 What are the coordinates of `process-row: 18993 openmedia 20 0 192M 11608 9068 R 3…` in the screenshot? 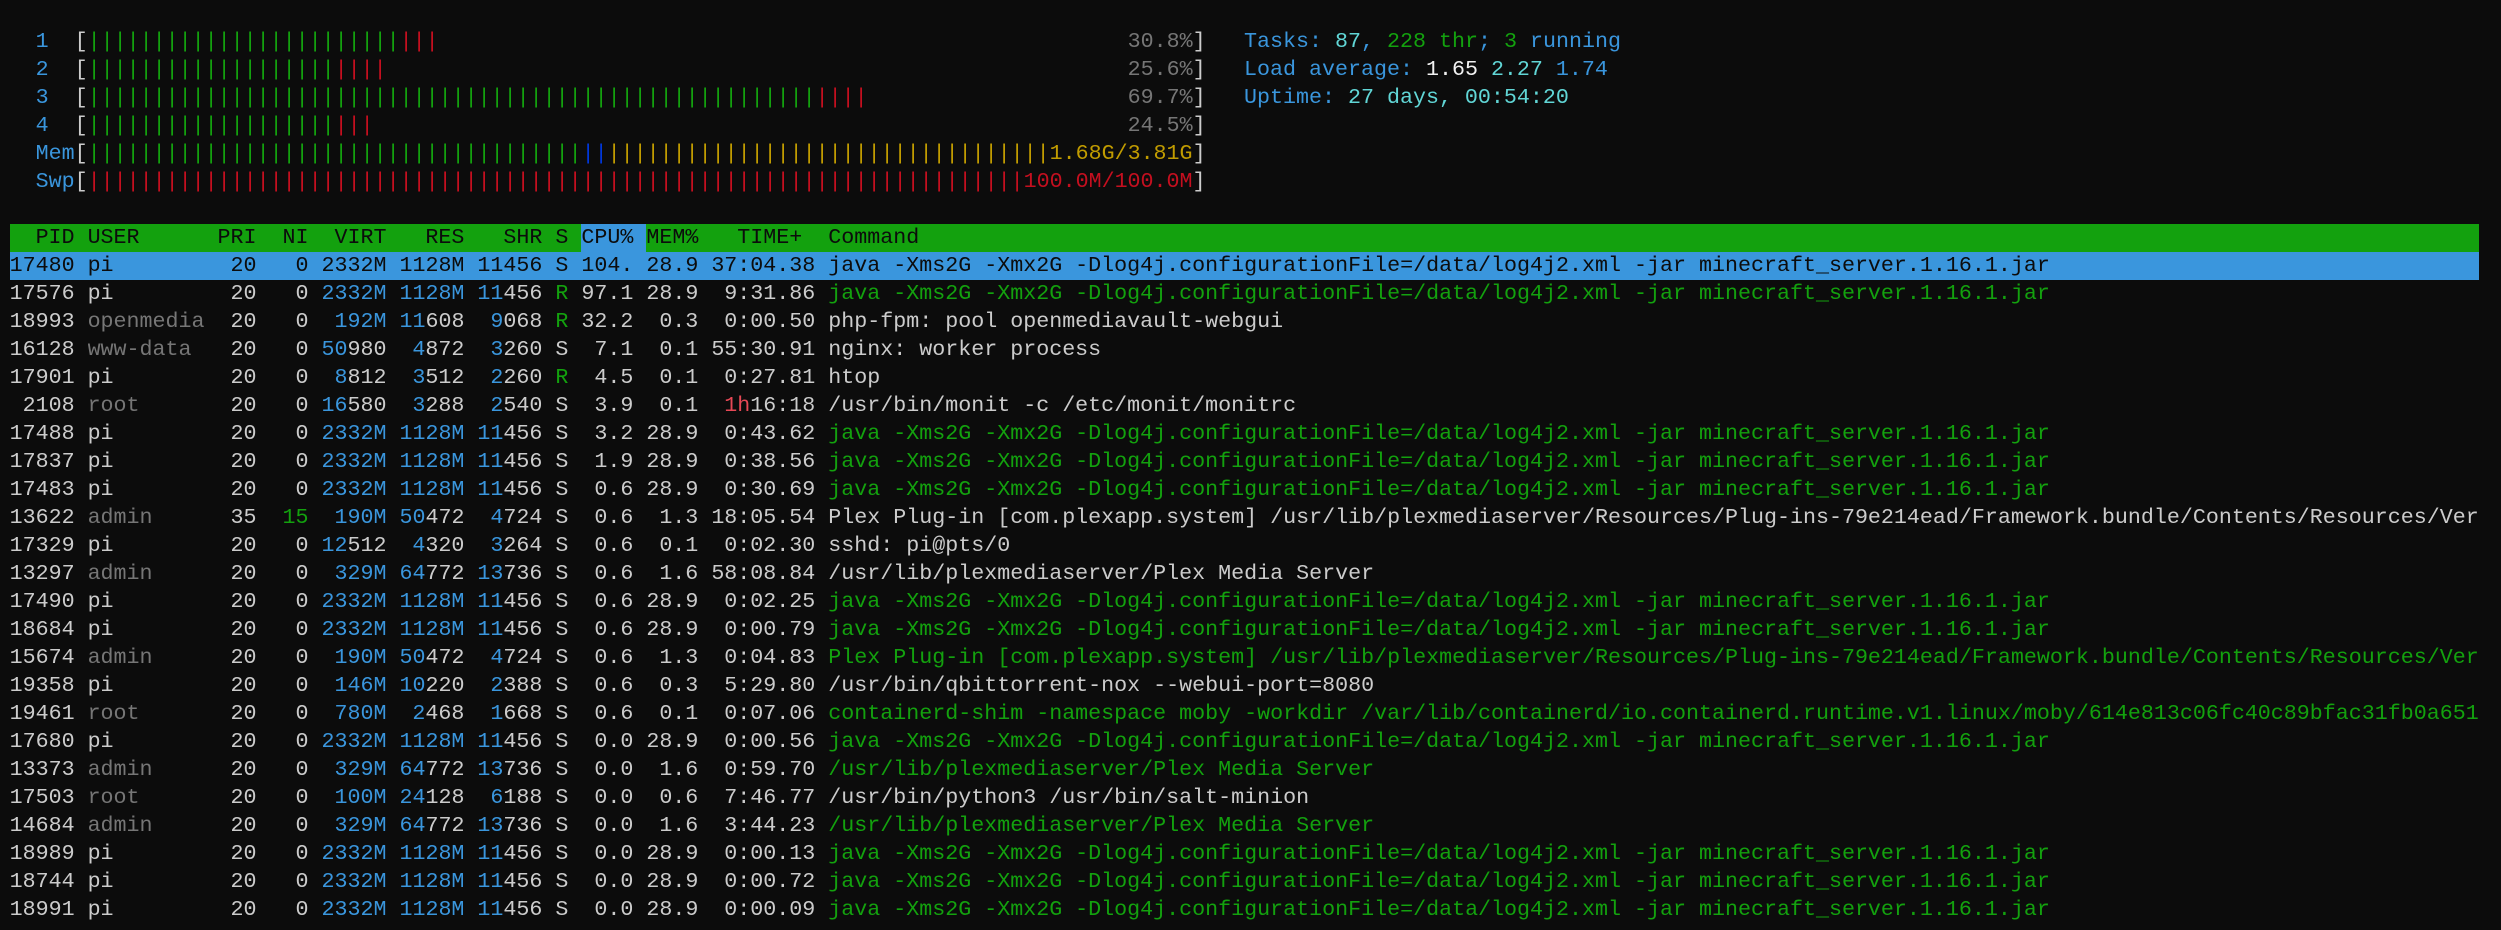 It's located at (1244, 322).